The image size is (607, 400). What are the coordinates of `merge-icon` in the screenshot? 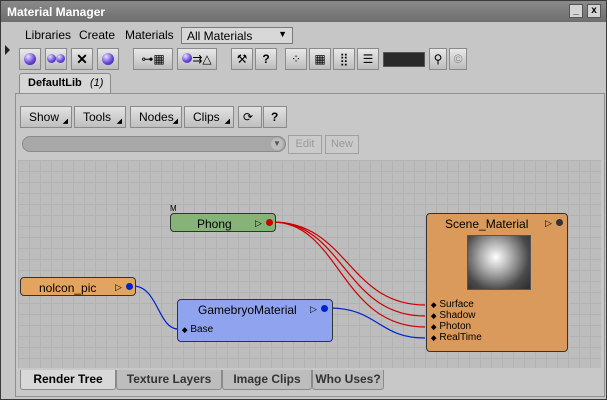 It's located at (56, 59).